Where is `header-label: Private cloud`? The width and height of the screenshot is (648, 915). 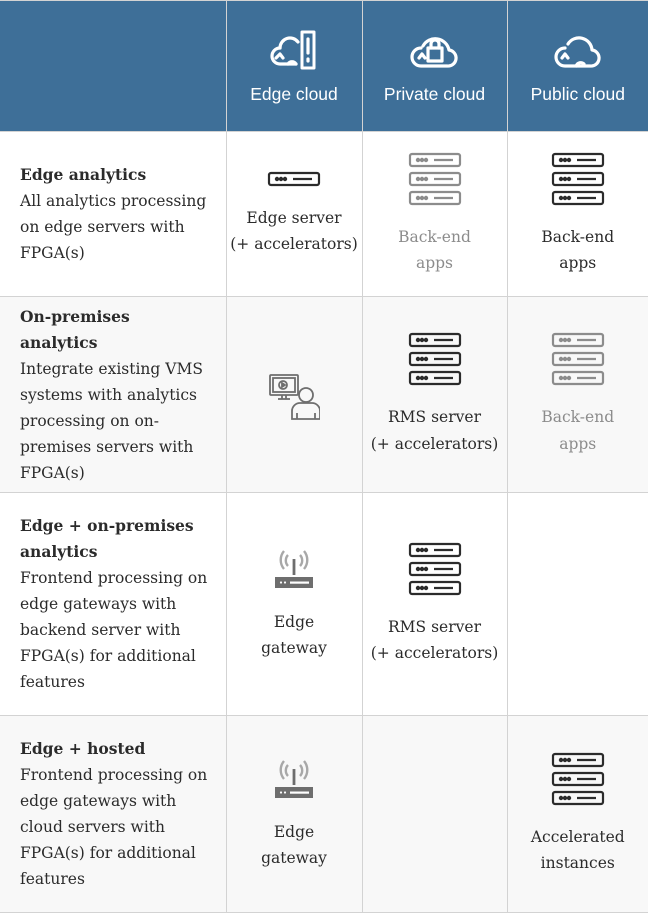
header-label: Private cloud is located at coordinates (434, 93).